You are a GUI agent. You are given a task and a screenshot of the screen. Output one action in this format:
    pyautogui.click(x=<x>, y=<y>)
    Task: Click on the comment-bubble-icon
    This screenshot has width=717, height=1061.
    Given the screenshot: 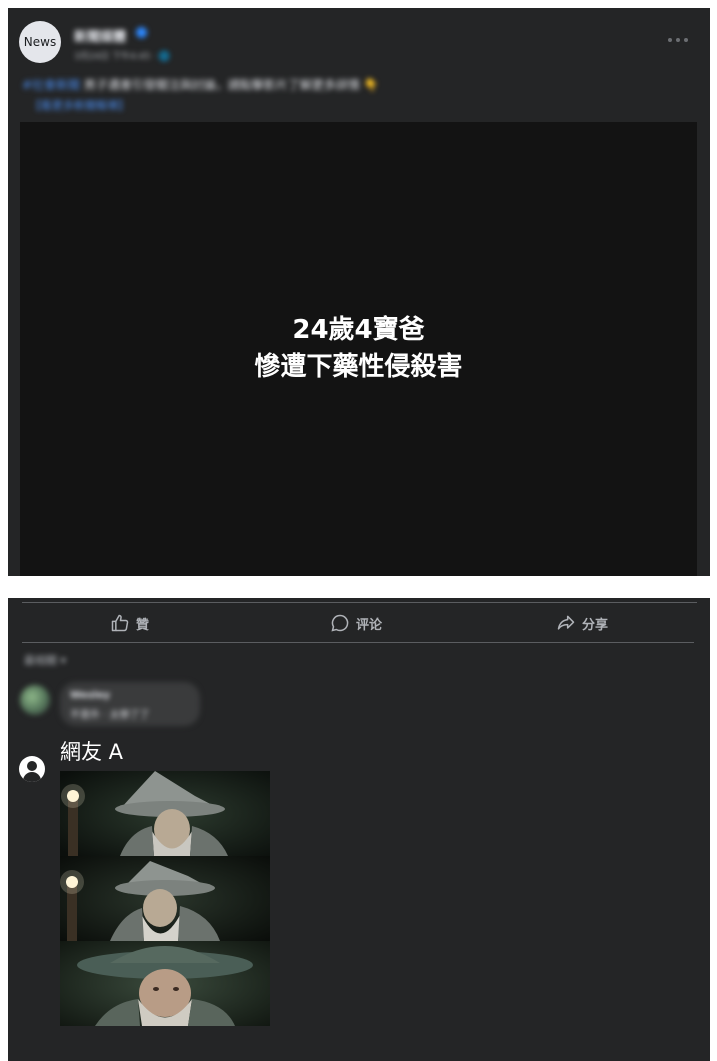 What is the action you would take?
    pyautogui.click(x=340, y=623)
    